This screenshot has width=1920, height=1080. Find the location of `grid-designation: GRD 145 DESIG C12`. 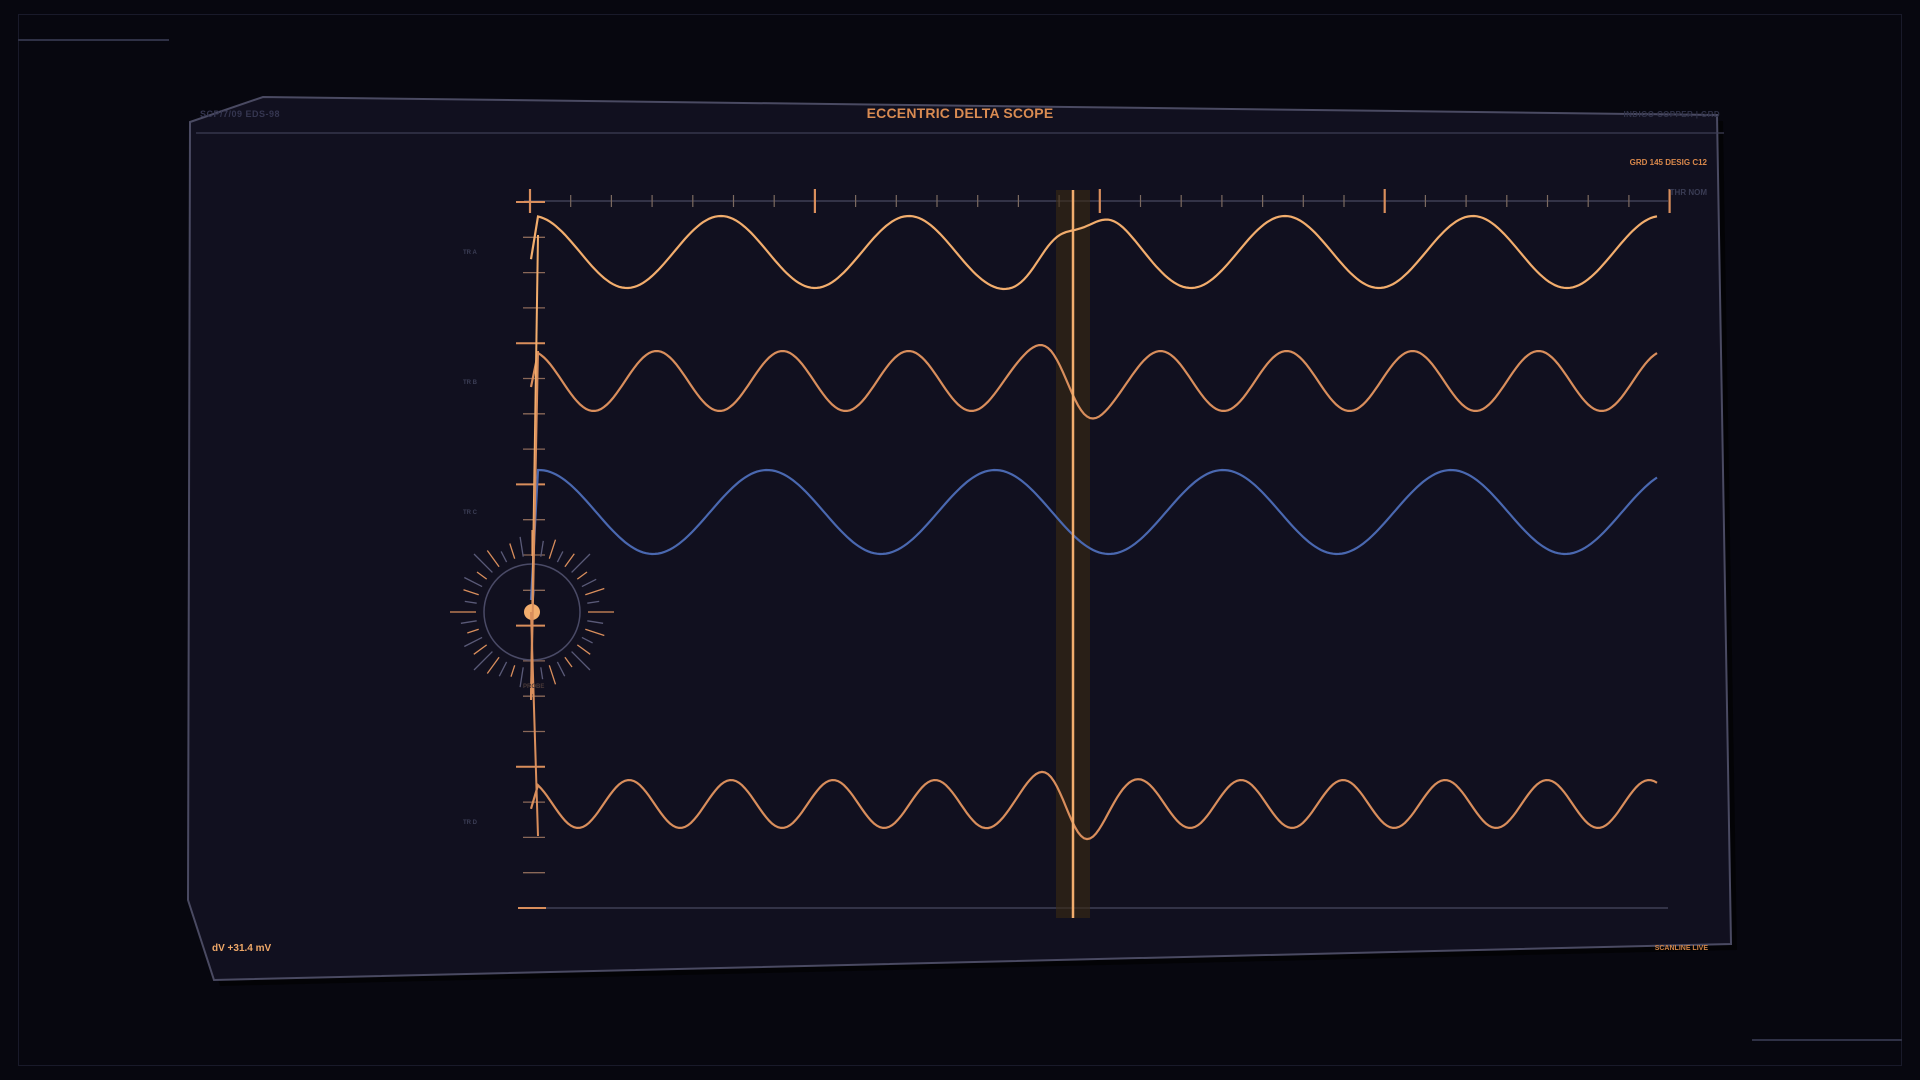

grid-designation: GRD 145 DESIG C12 is located at coordinates (1668, 162).